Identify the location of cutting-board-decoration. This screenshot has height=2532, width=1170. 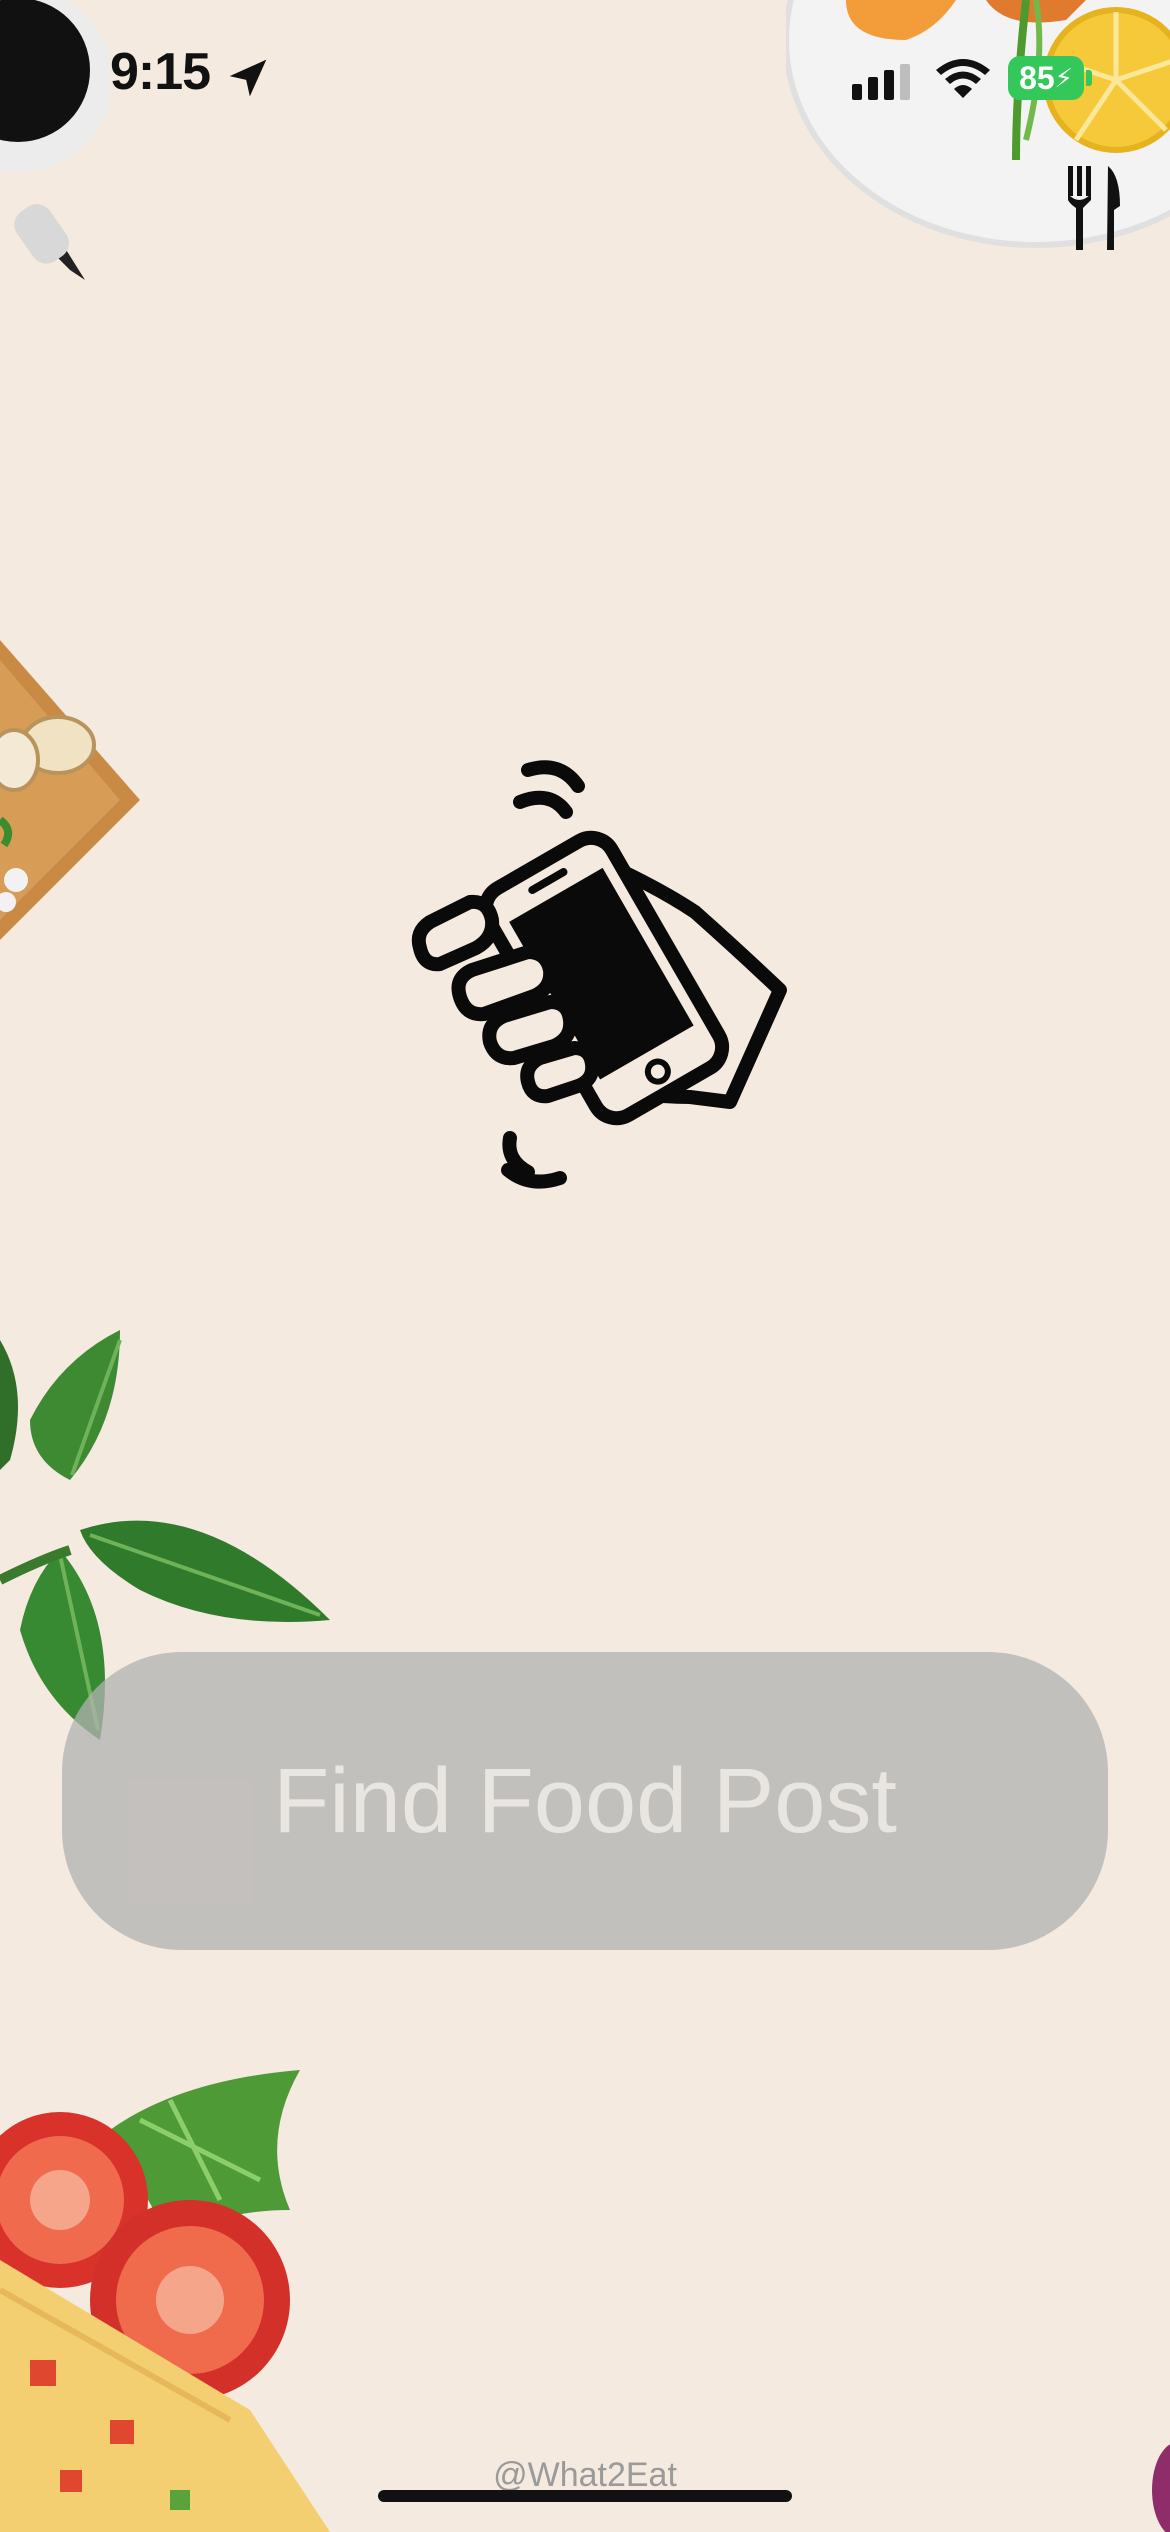
(70, 790).